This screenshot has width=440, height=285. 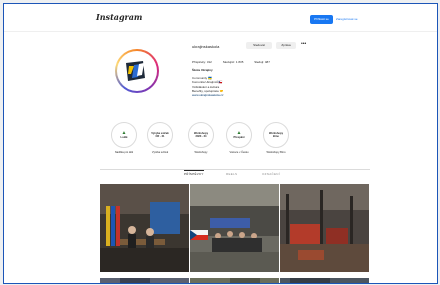 I want to click on highlight-cover-text: Lodiě, so click(x=124, y=137).